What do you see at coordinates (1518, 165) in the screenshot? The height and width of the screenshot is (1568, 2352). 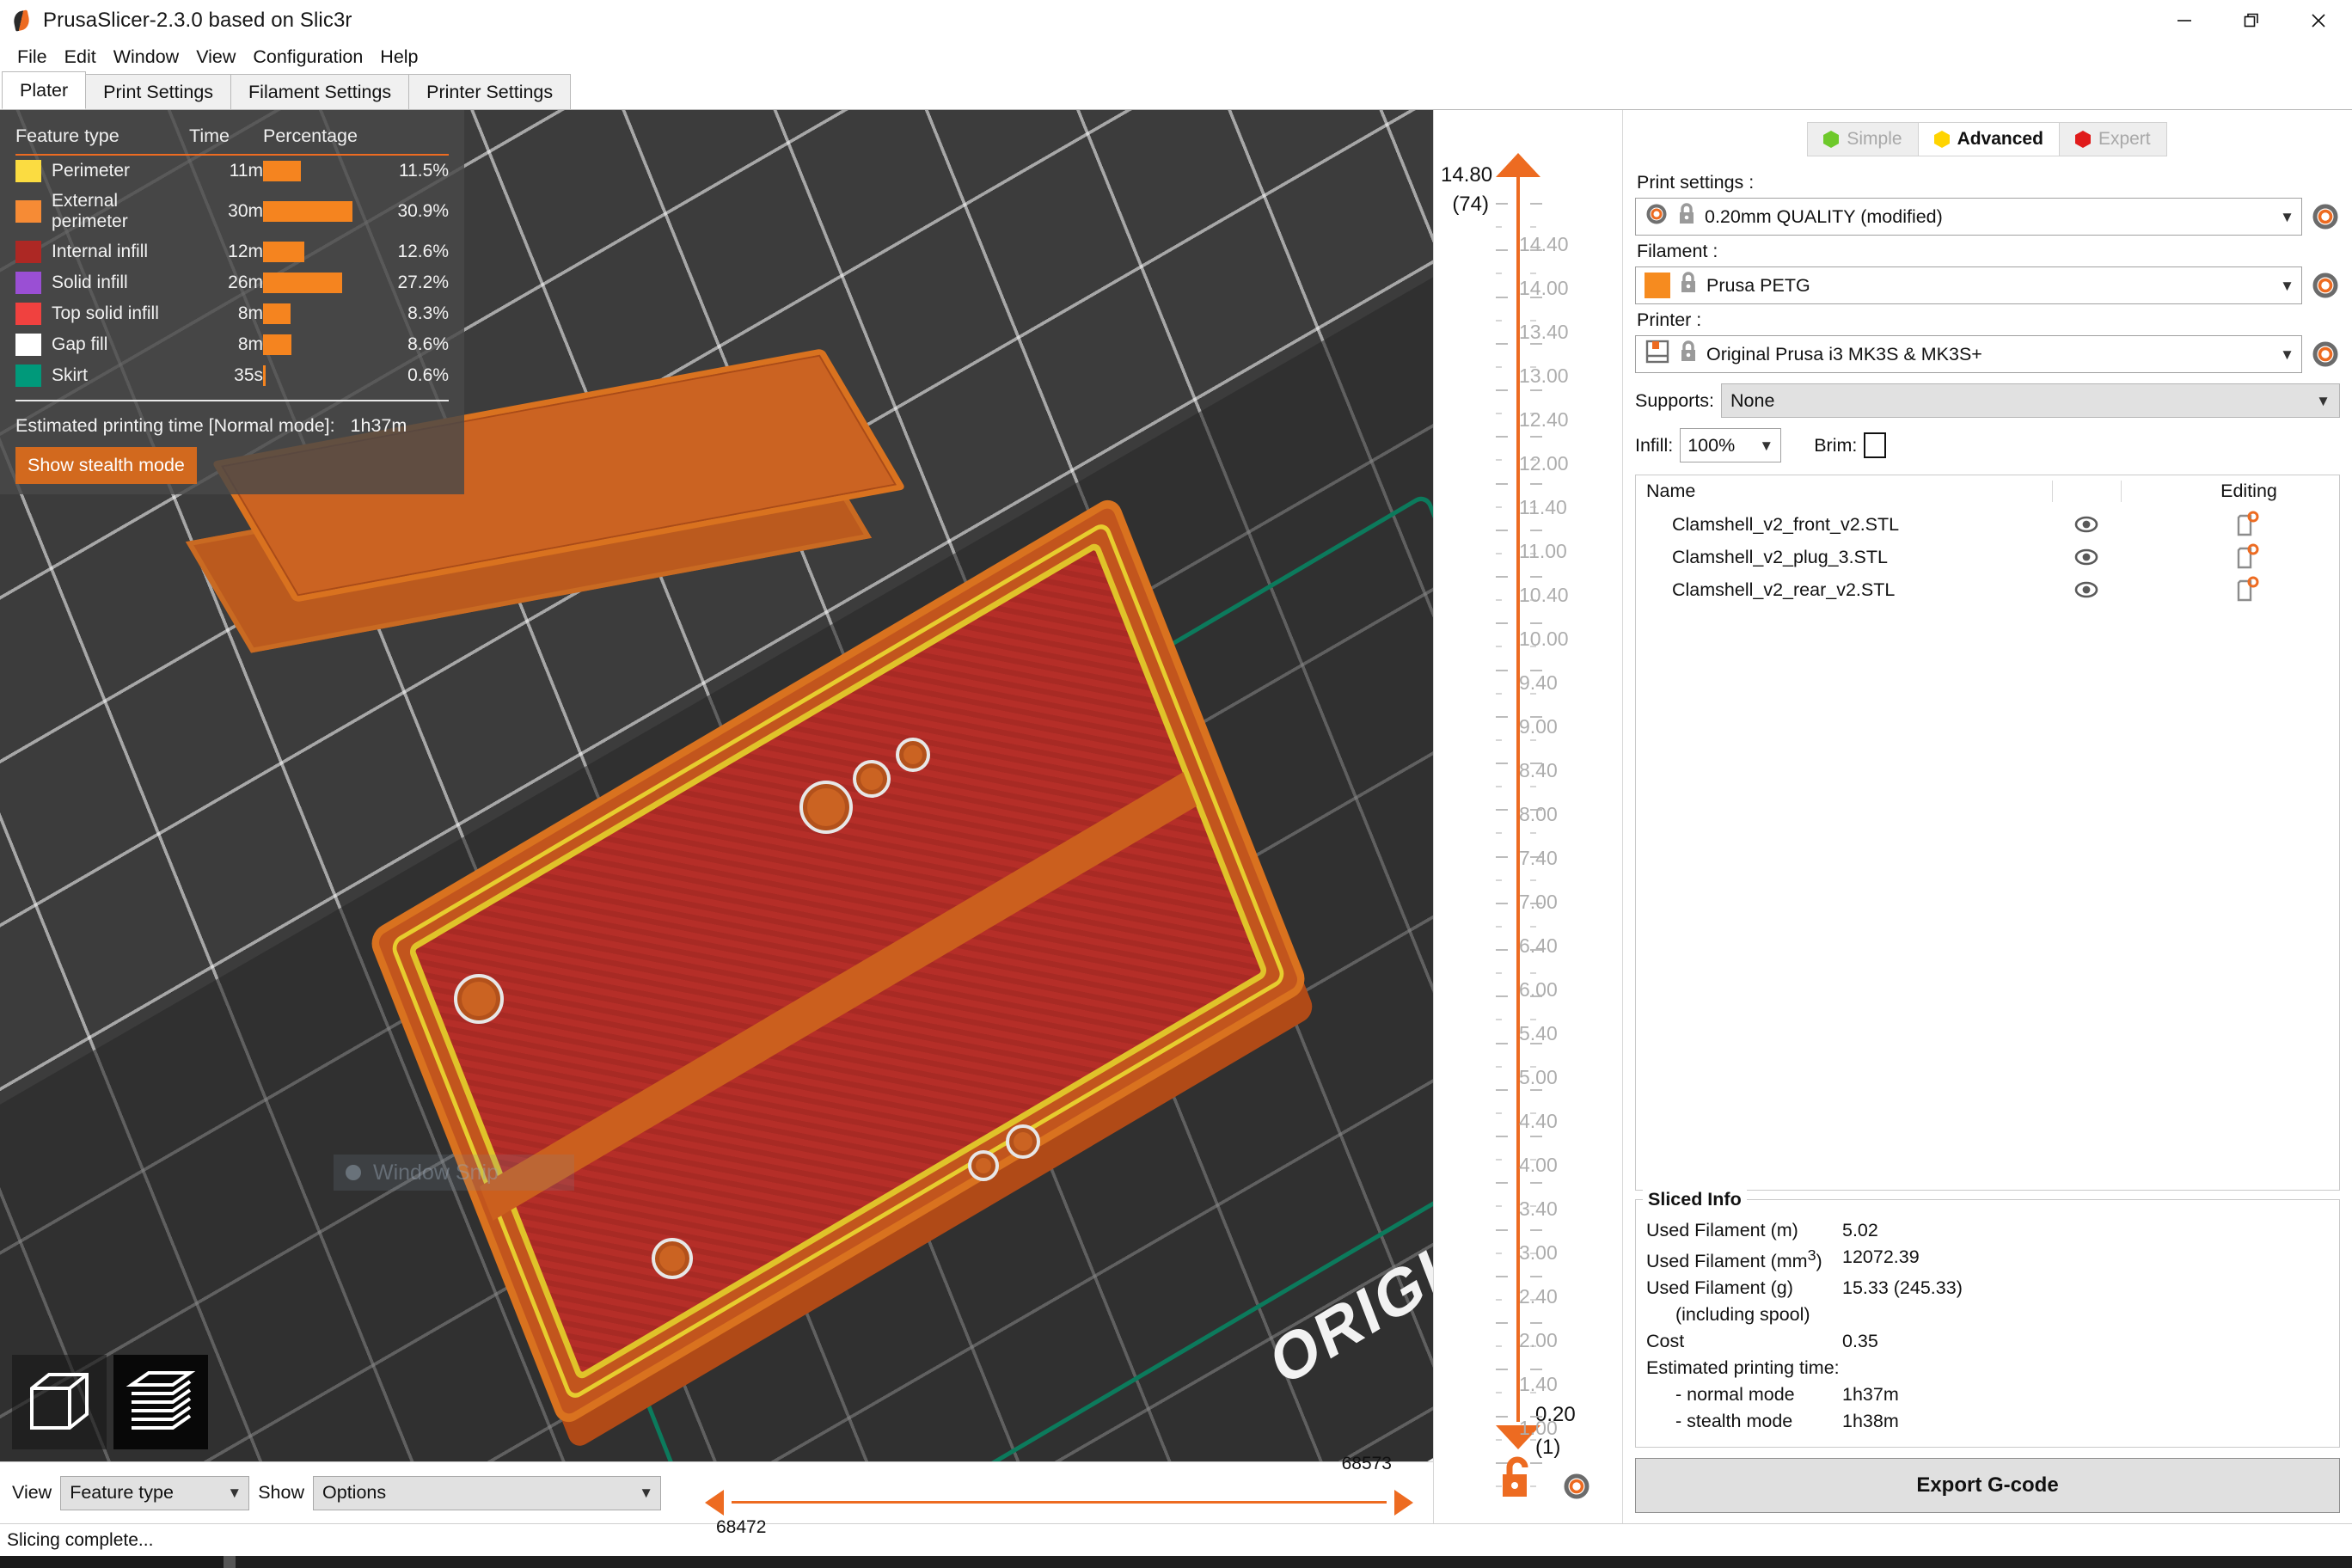 I see `layer-slider-upper-handle` at bounding box center [1518, 165].